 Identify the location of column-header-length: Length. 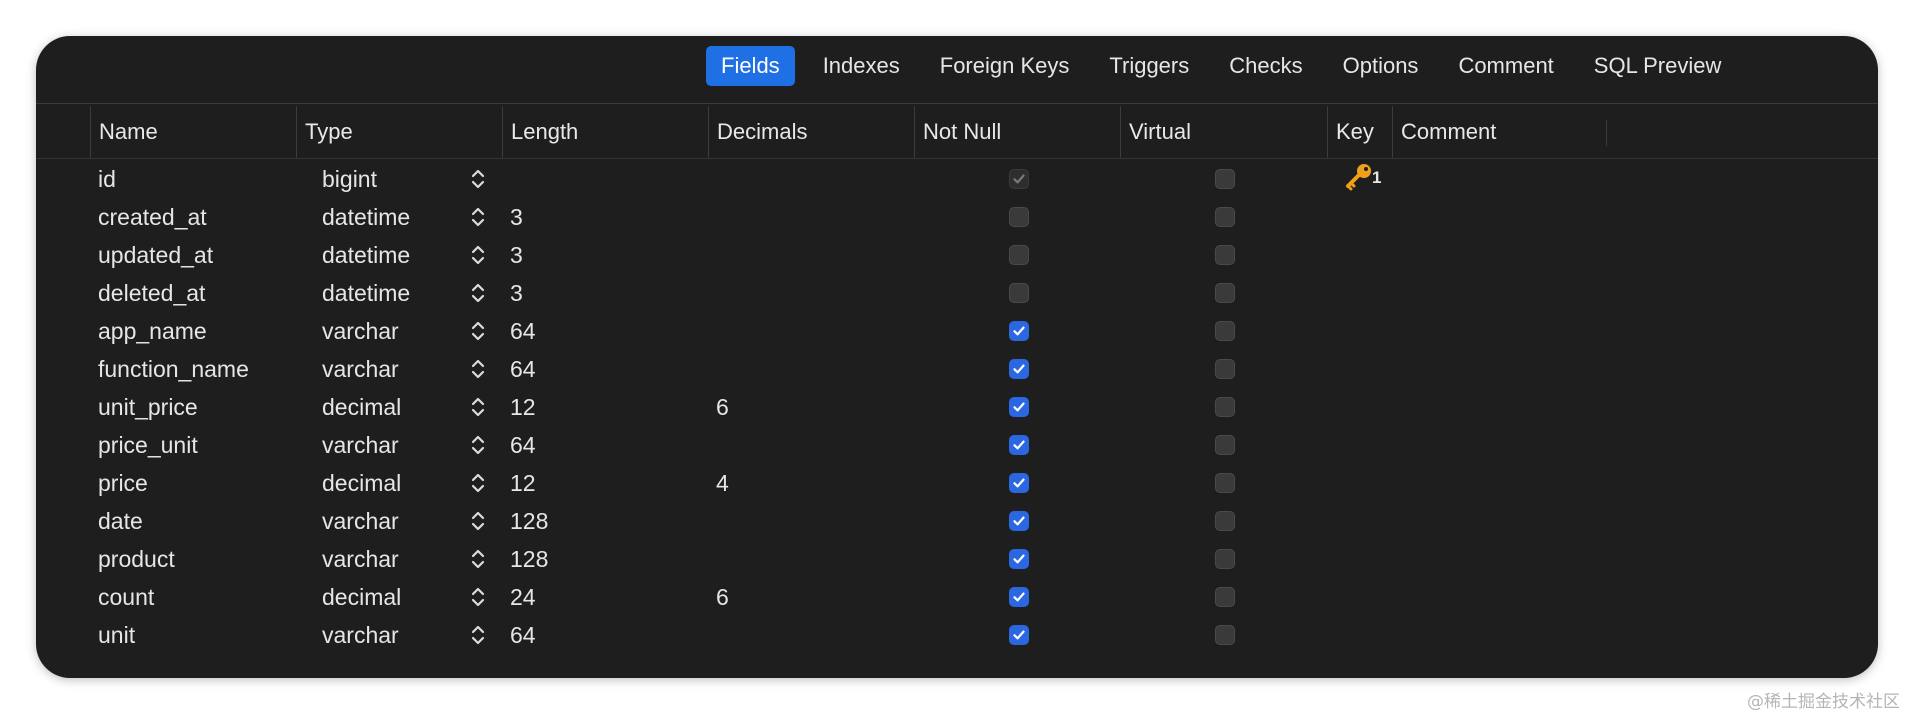
(540, 132).